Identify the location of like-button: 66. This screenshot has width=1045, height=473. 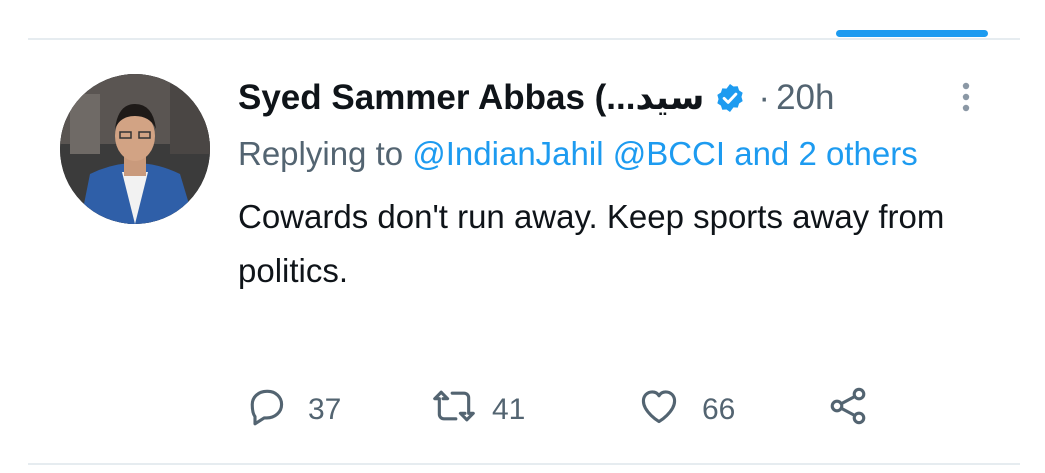
(685, 410).